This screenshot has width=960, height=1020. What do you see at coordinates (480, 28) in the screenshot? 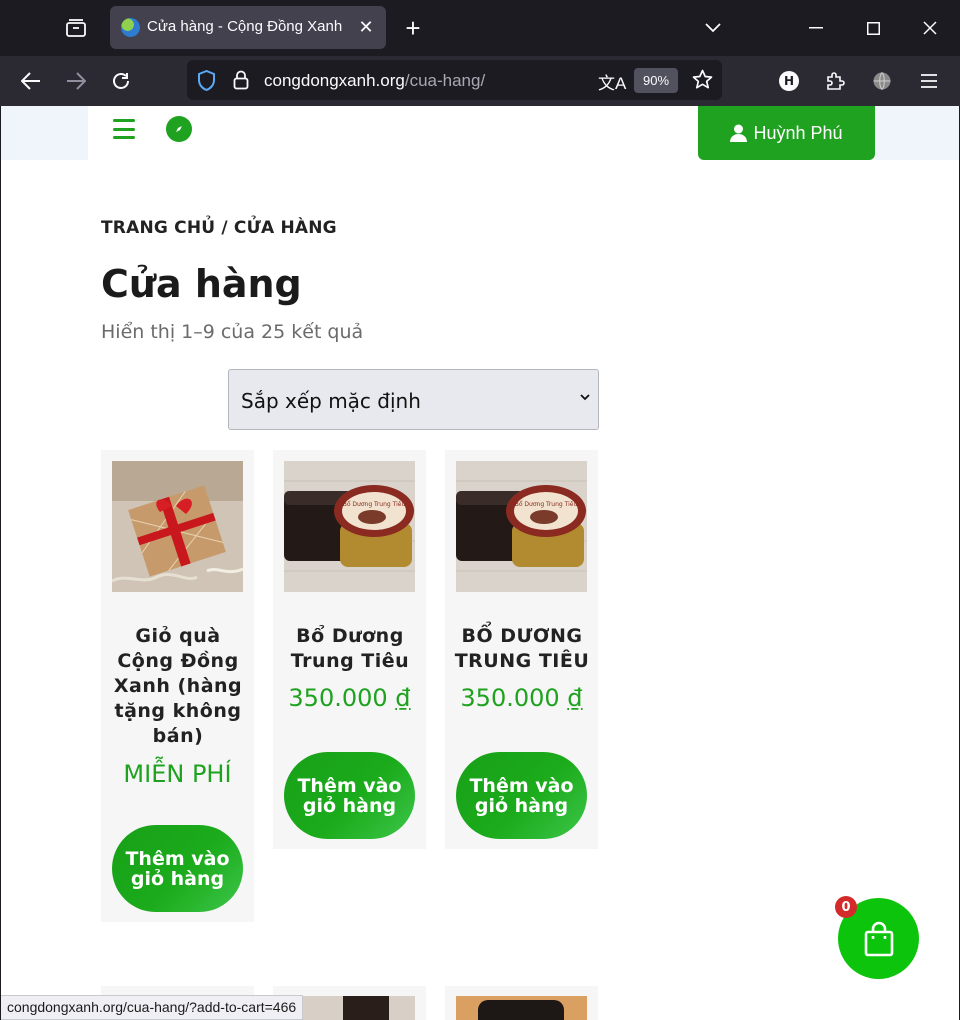
I see `browser-tab-bar: Cửa hàng - Cộng Đồng Xanh ✕ +` at bounding box center [480, 28].